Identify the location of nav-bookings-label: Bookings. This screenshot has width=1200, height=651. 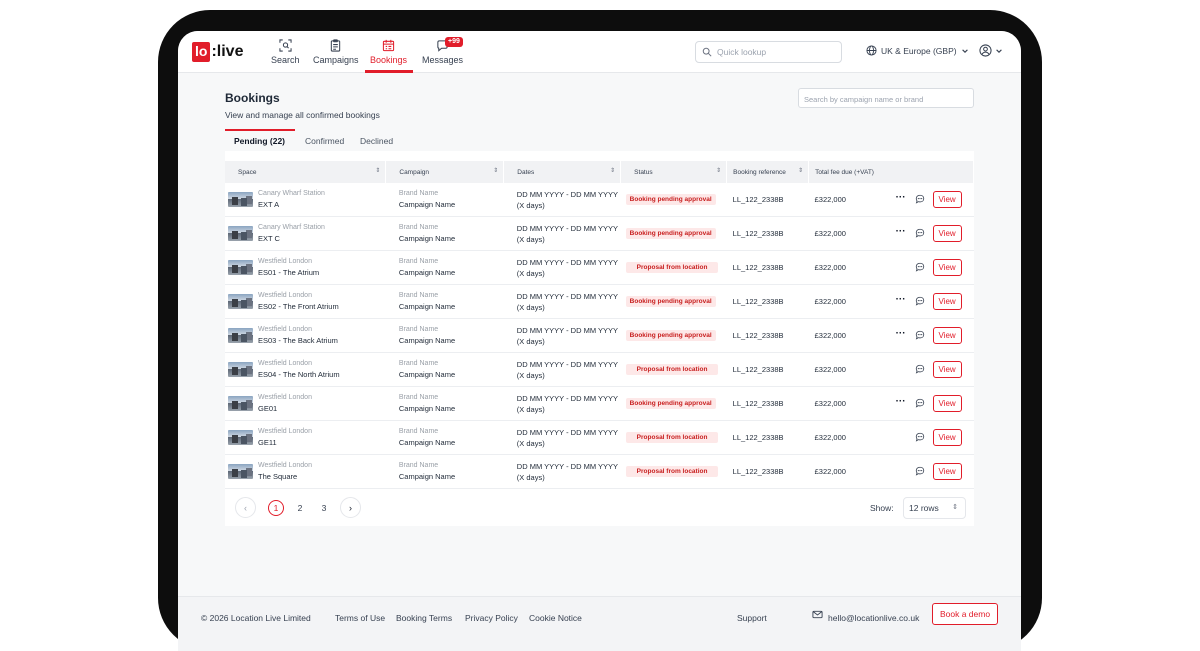
(389, 60).